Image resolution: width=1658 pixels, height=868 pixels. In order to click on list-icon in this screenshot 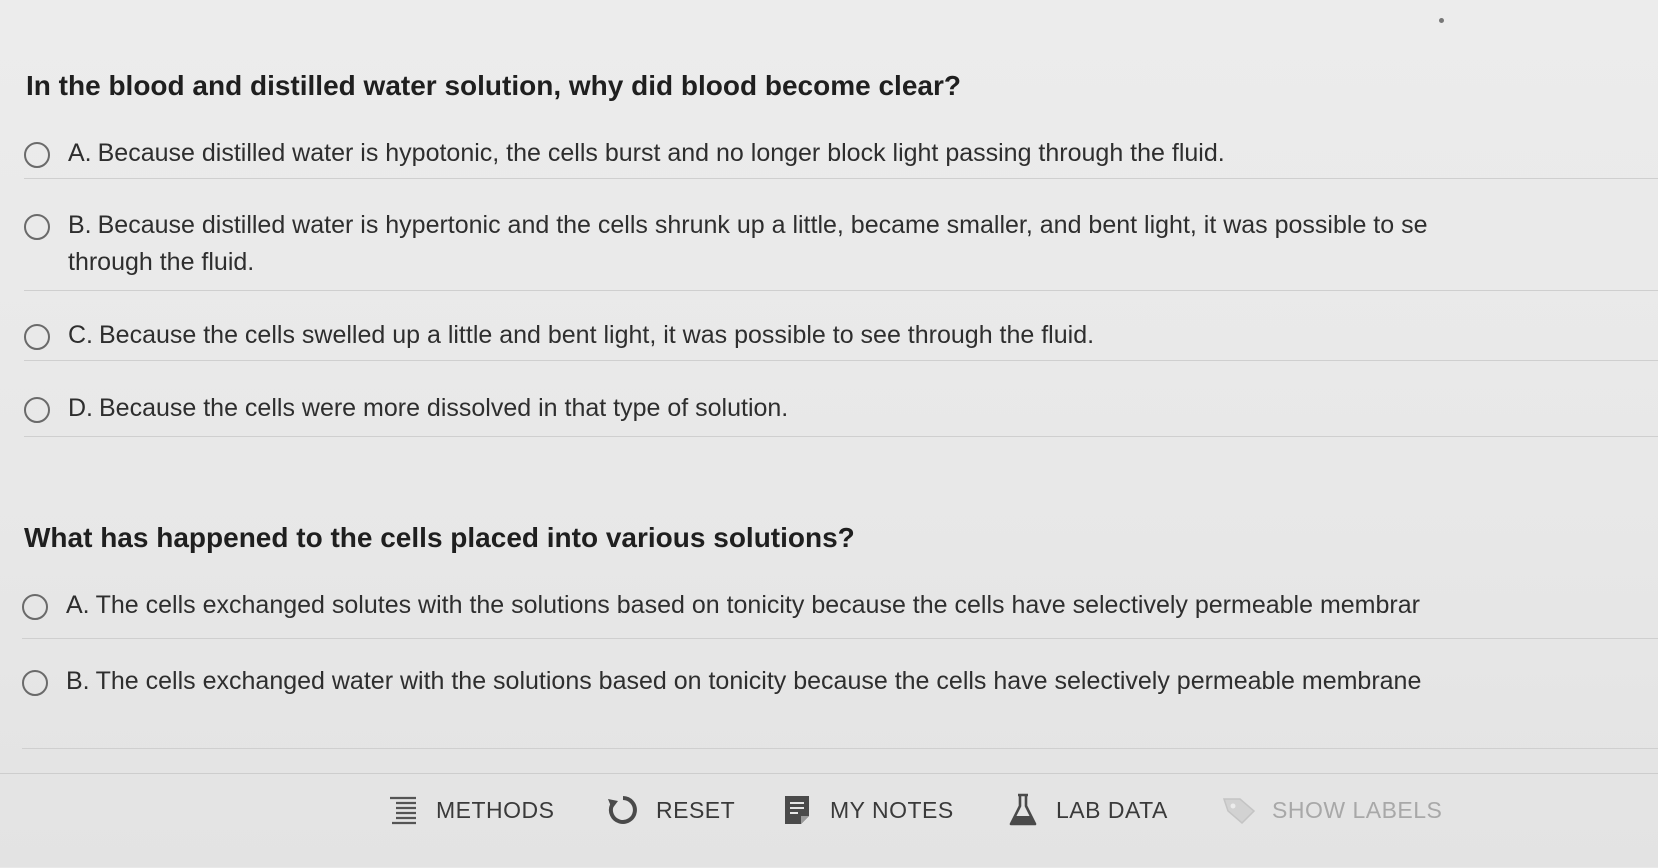, I will do `click(403, 810)`.